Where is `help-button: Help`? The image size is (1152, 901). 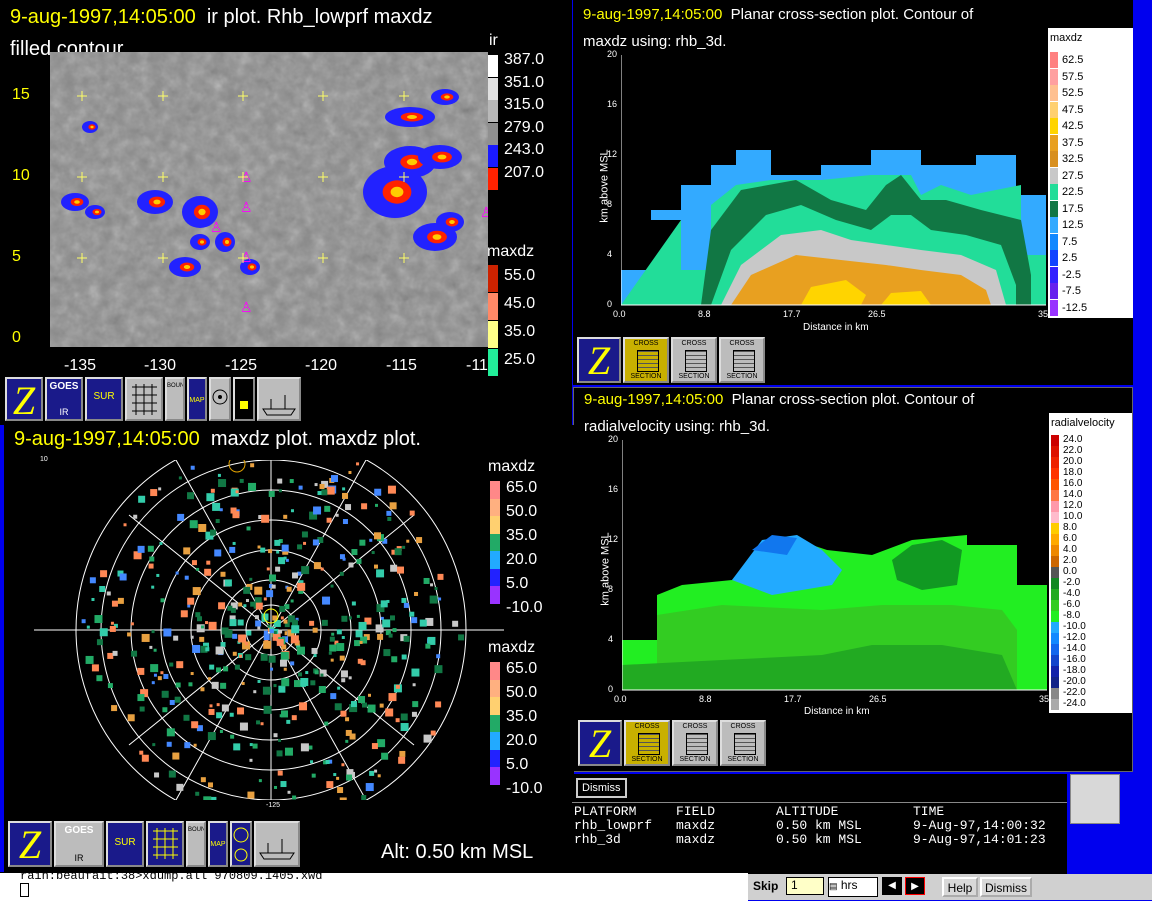 help-button: Help is located at coordinates (960, 887).